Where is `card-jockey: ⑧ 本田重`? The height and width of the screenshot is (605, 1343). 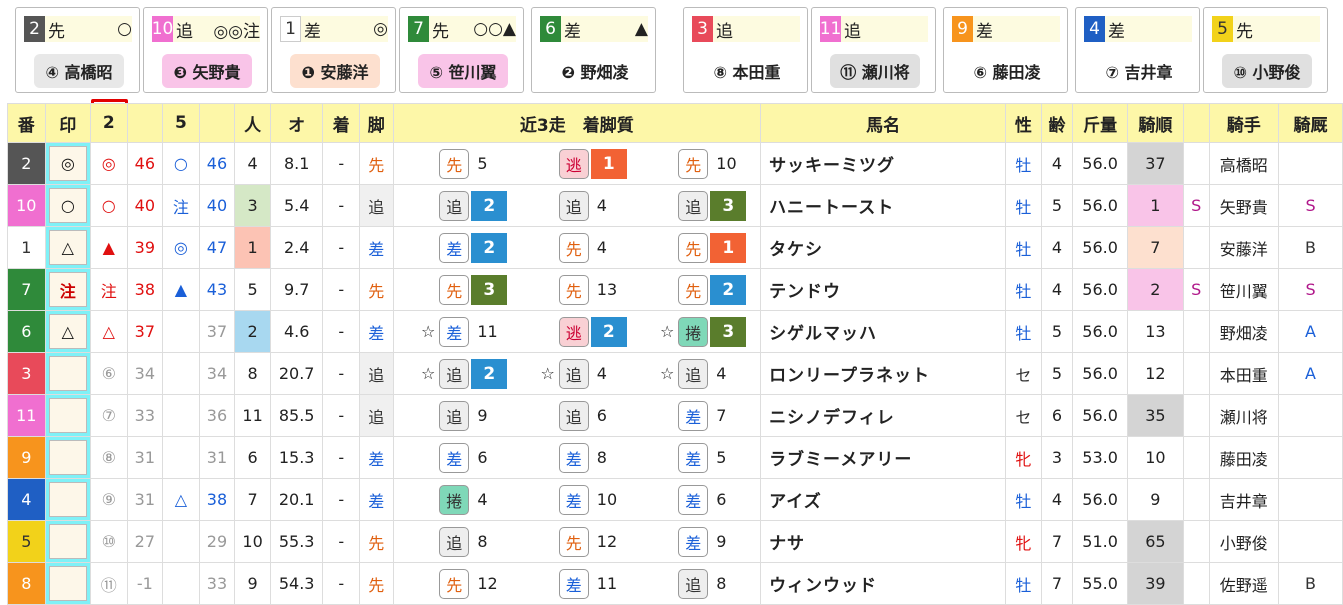
card-jockey: ⑧ 本田重 is located at coordinates (747, 71).